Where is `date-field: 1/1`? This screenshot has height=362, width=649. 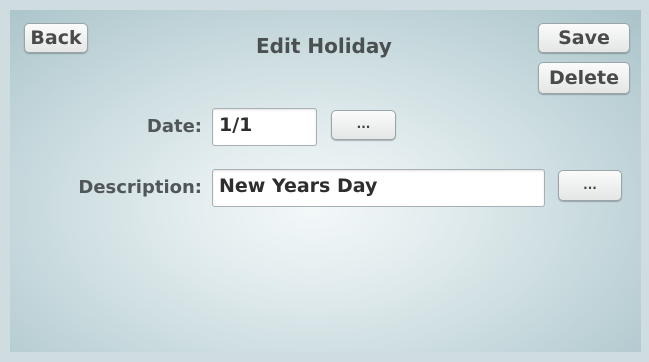 date-field: 1/1 is located at coordinates (264, 127).